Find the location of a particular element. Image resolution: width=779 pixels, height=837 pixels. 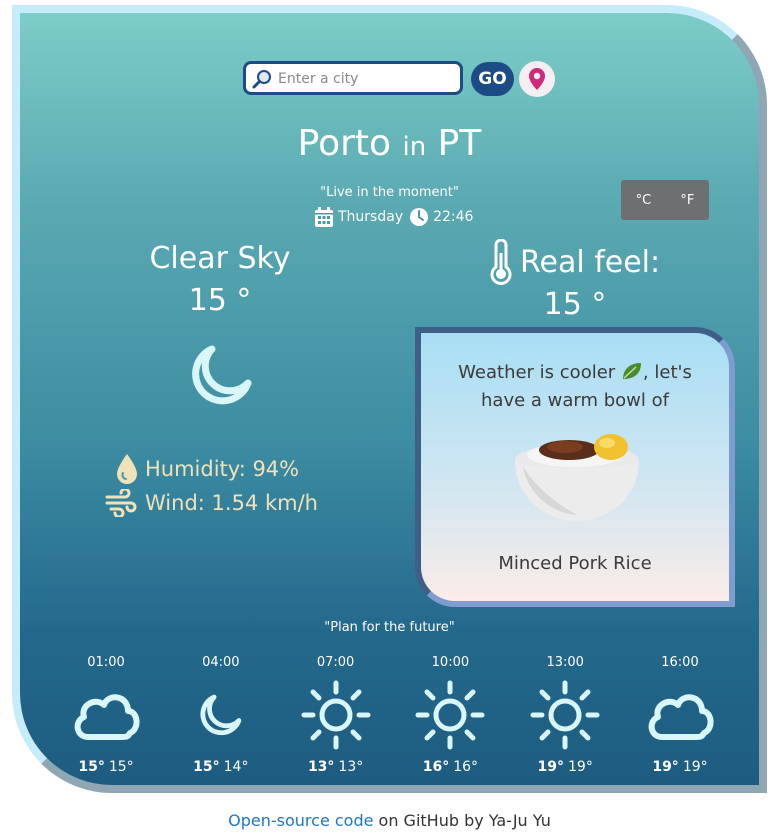

current-datetime: Thursday 22:46 is located at coordinates (393, 217).